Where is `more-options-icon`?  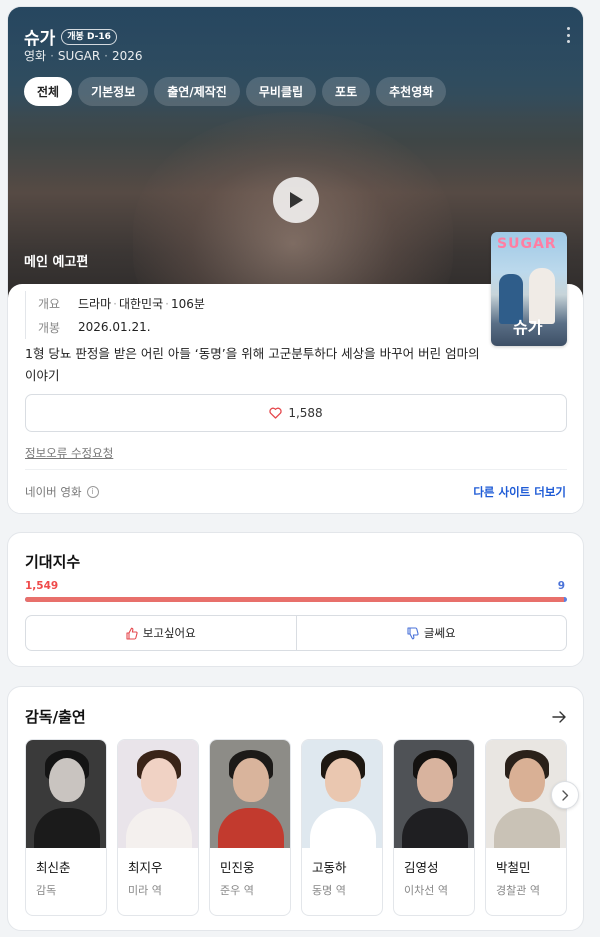 more-options-icon is located at coordinates (568, 35).